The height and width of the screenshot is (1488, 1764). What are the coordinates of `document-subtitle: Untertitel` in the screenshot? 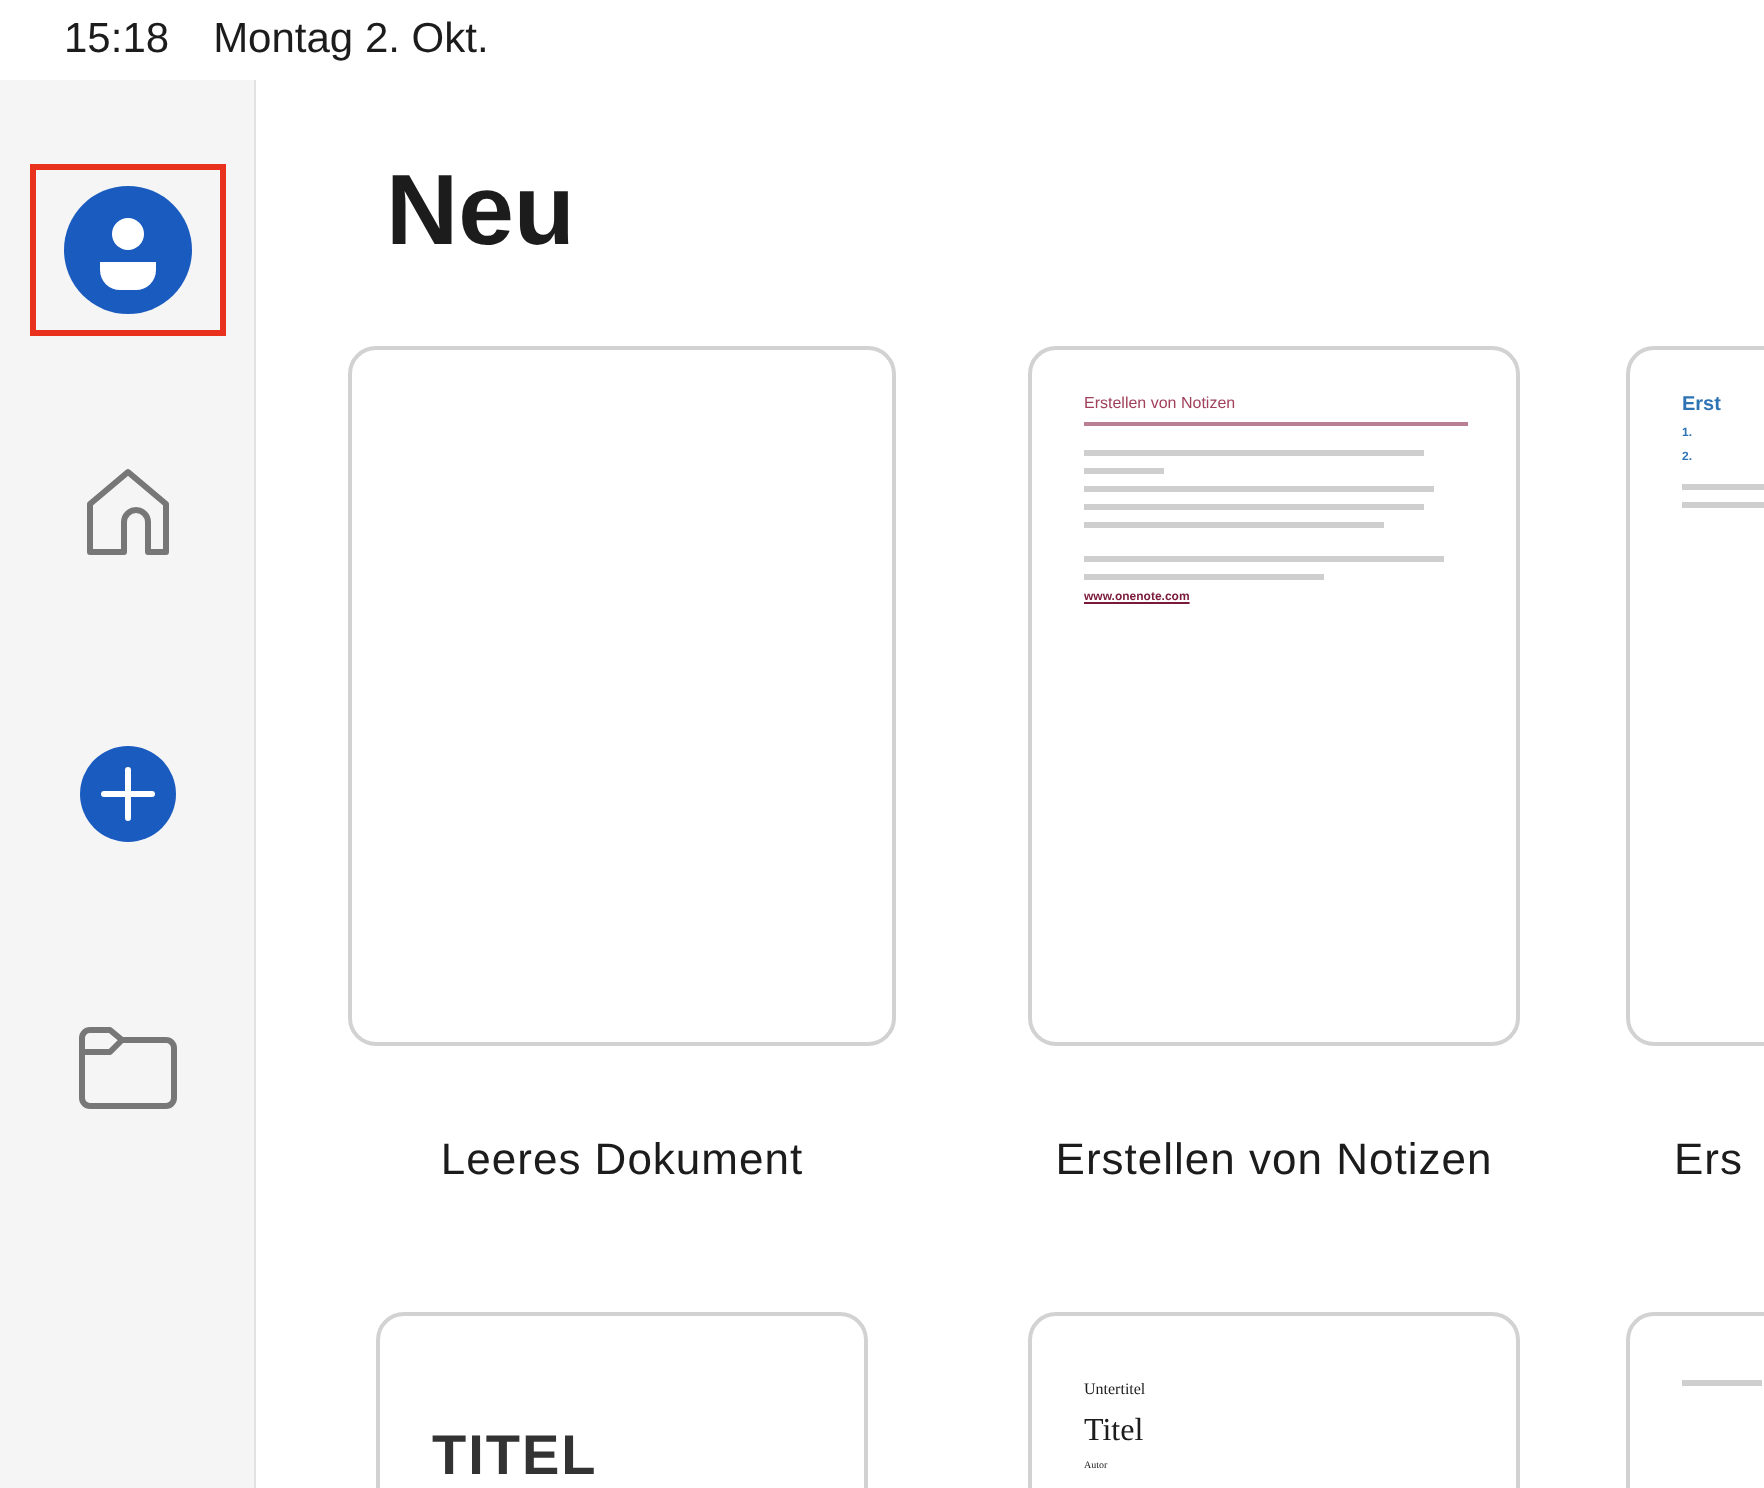 It's located at (1115, 1389).